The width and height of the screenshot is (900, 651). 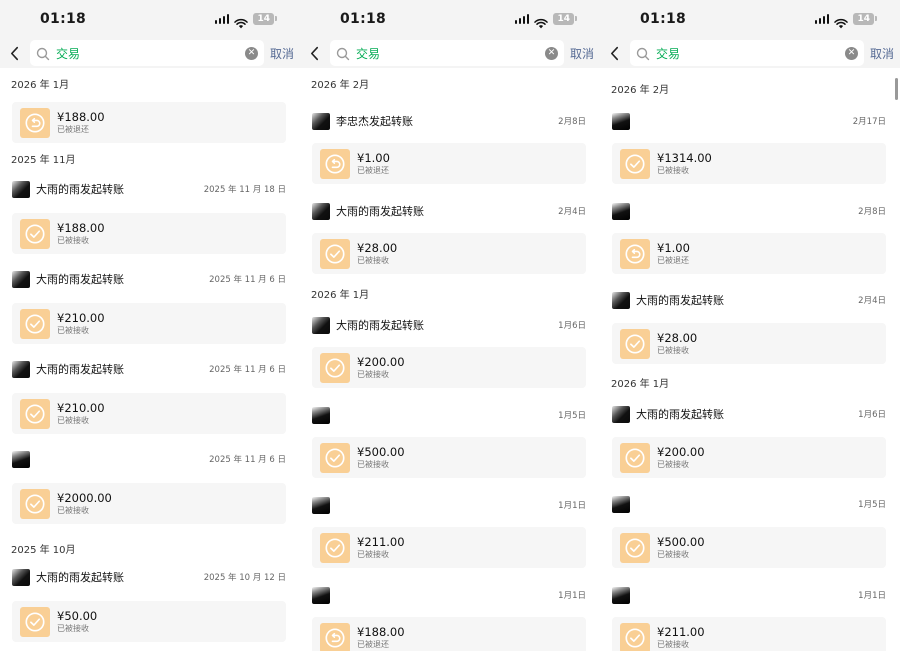 I want to click on transfer-text: ¥2000.00 已被接收, so click(x=84, y=504).